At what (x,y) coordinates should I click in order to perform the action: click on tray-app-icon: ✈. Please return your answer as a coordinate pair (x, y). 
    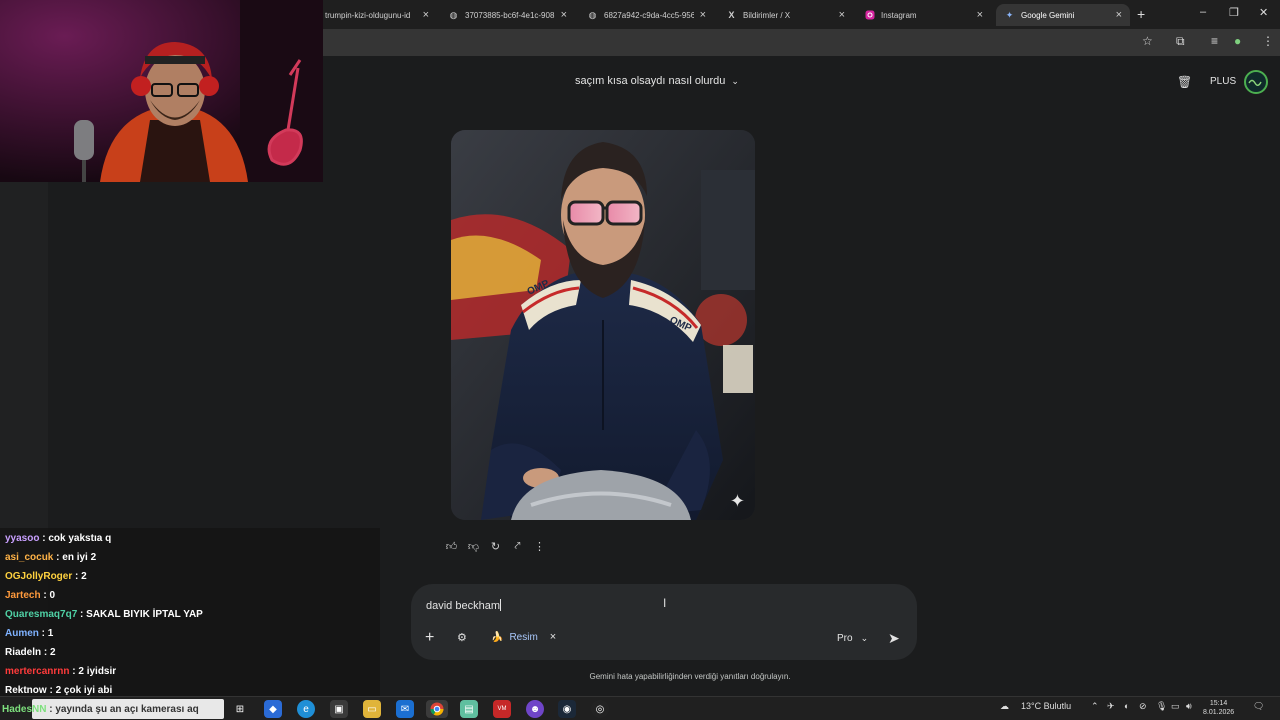
    Looking at the image, I should click on (1111, 706).